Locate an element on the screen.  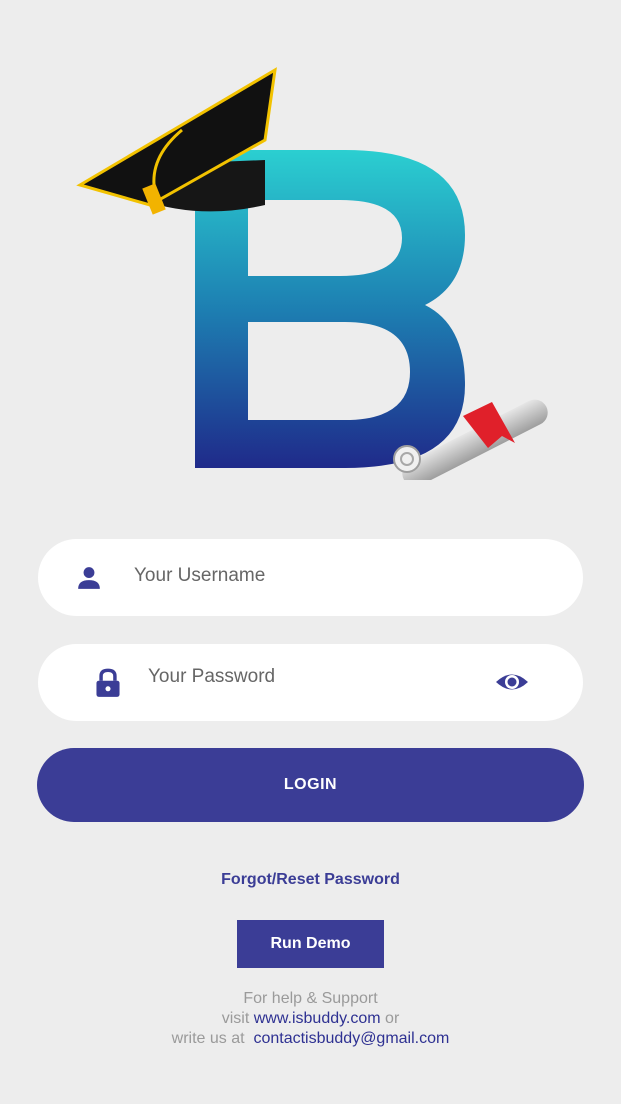
run-demo-button: Run Demo is located at coordinates (310, 944).